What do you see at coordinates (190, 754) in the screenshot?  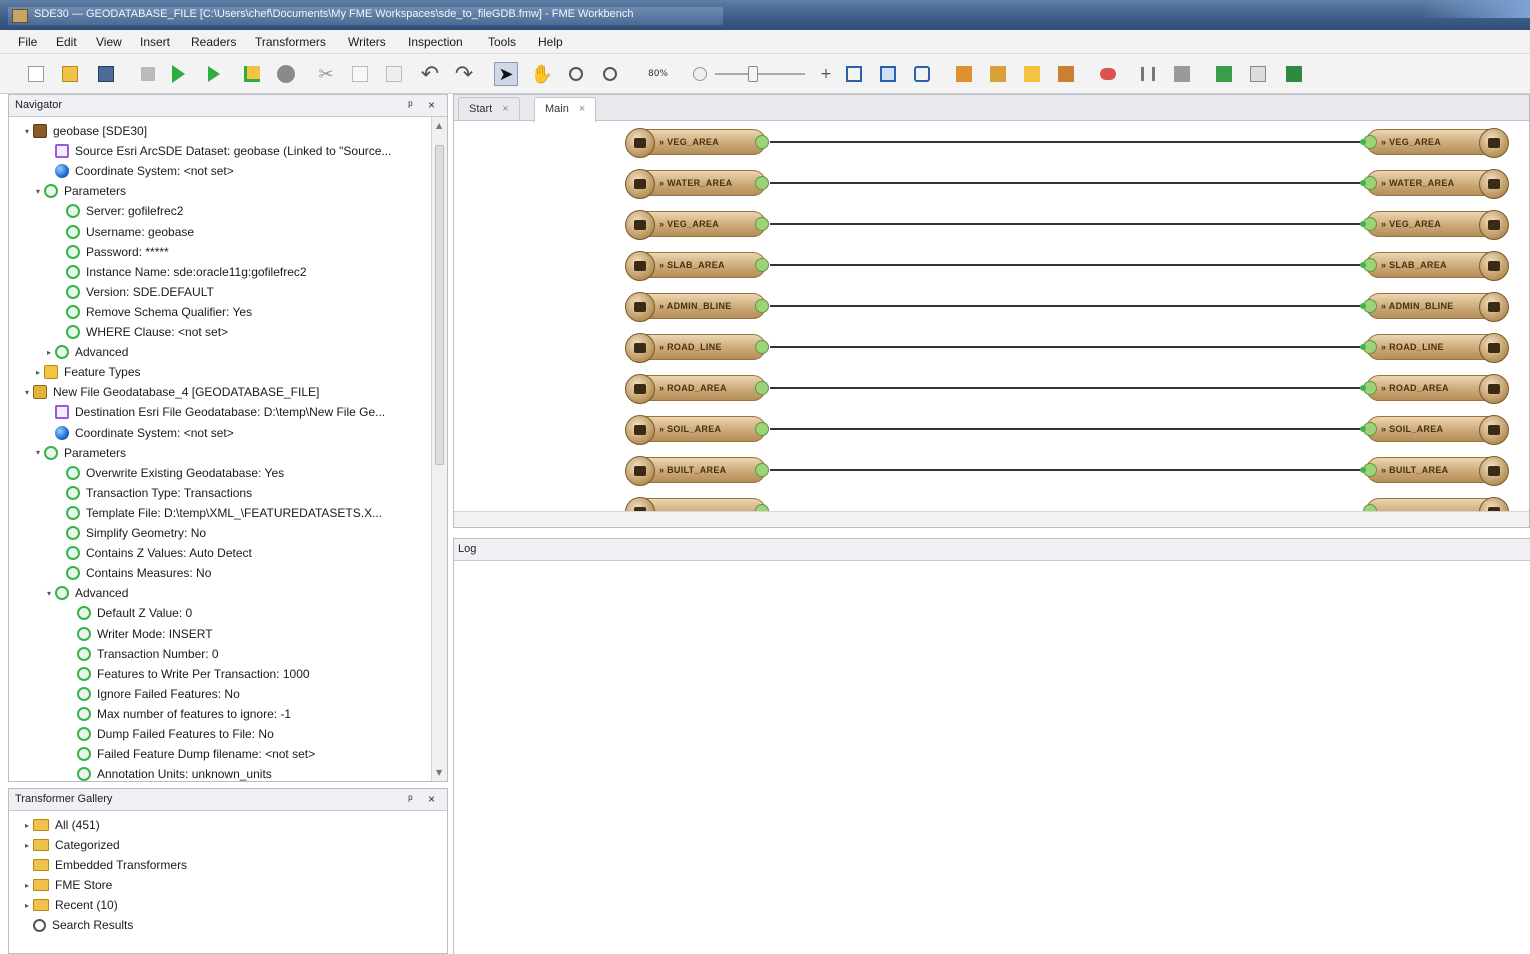 I see `tree-item: Failed Feature Dump filename: <not set>` at bounding box center [190, 754].